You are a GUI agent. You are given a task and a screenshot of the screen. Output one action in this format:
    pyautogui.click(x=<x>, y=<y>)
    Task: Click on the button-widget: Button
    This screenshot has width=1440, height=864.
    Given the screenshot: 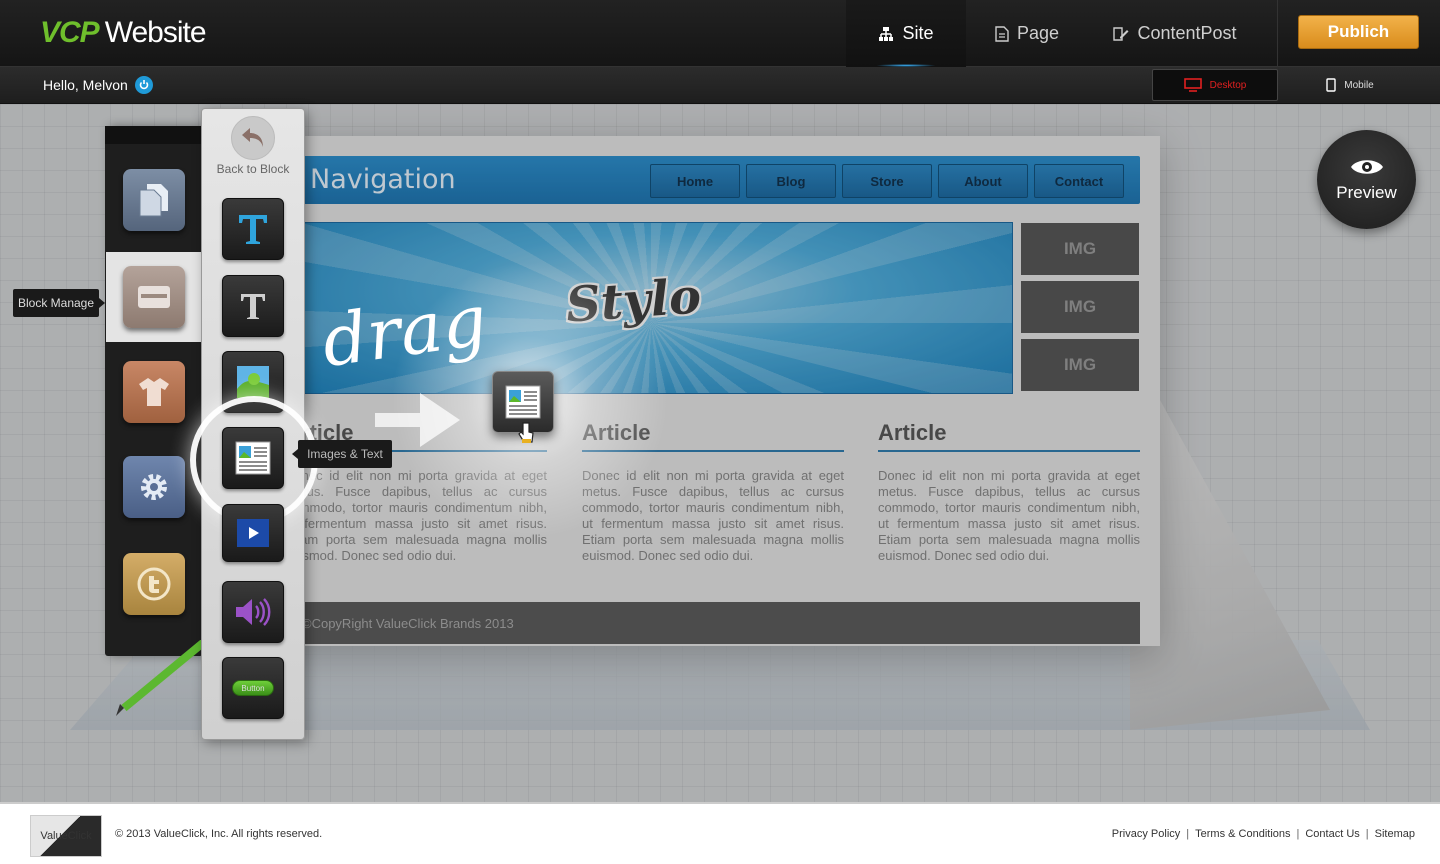 What is the action you would take?
    pyautogui.click(x=253, y=688)
    